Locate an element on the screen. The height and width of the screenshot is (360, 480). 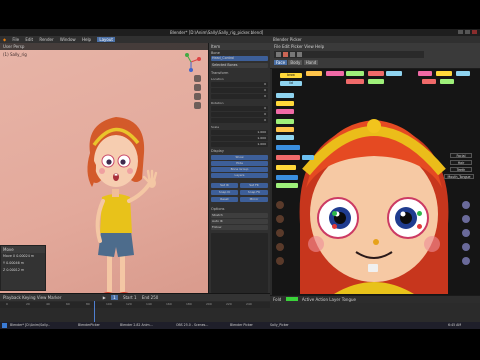
picker-menu-edit: Edit is located at coordinates (286, 46).